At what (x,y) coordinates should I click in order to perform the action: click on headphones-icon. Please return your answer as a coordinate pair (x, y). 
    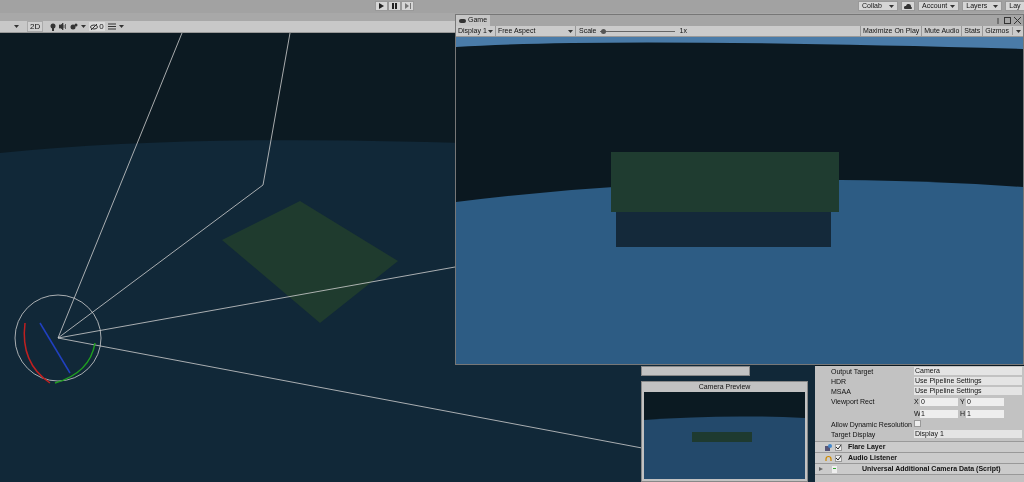
    Looking at the image, I should click on (828, 458).